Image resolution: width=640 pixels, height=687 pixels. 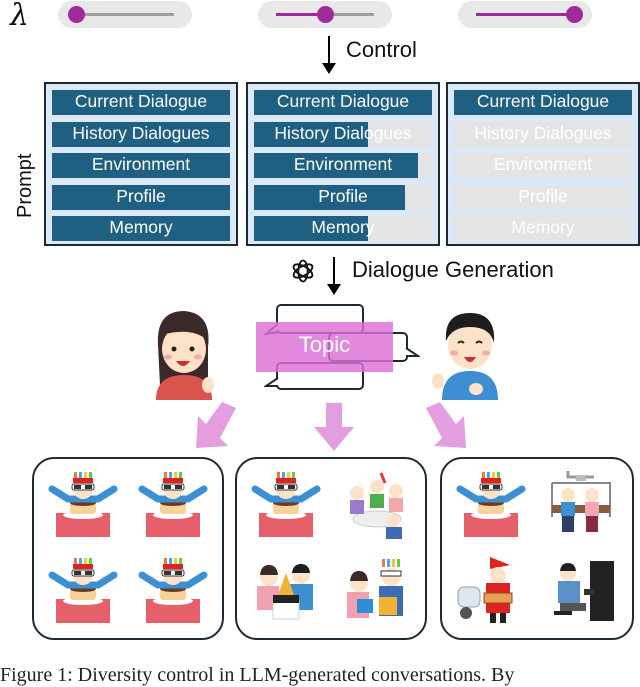 I want to click on control-label: Control, so click(x=381, y=49).